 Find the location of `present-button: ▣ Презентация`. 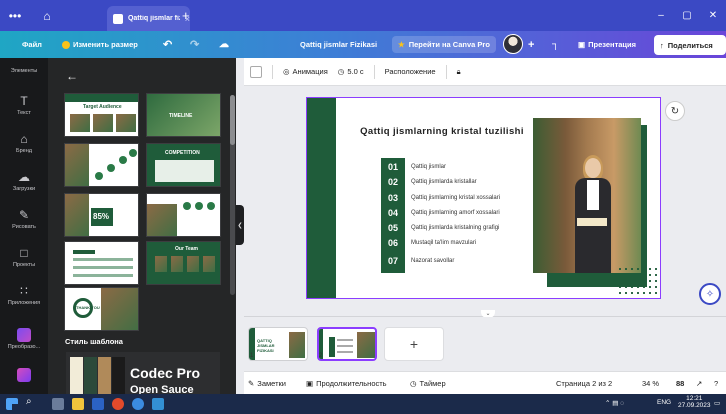

present-button: ▣ Презентация is located at coordinates (607, 44).